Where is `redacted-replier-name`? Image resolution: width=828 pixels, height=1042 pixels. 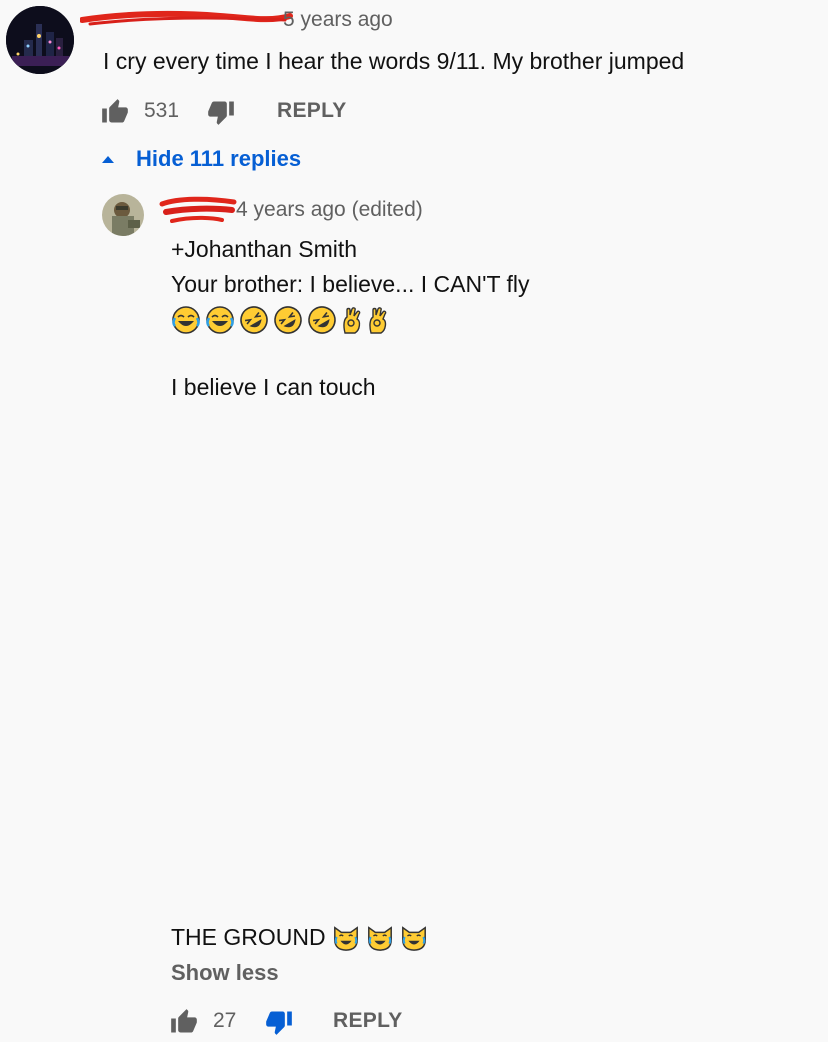
redacted-replier-name is located at coordinates (198, 209).